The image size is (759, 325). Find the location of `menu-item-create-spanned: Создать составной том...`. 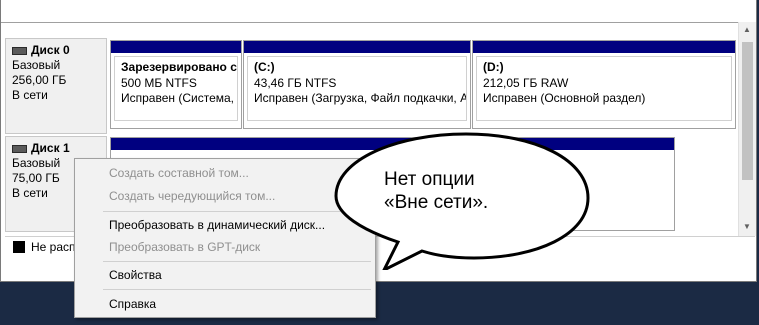

menu-item-create-spanned: Создать составной том... is located at coordinates (179, 173).